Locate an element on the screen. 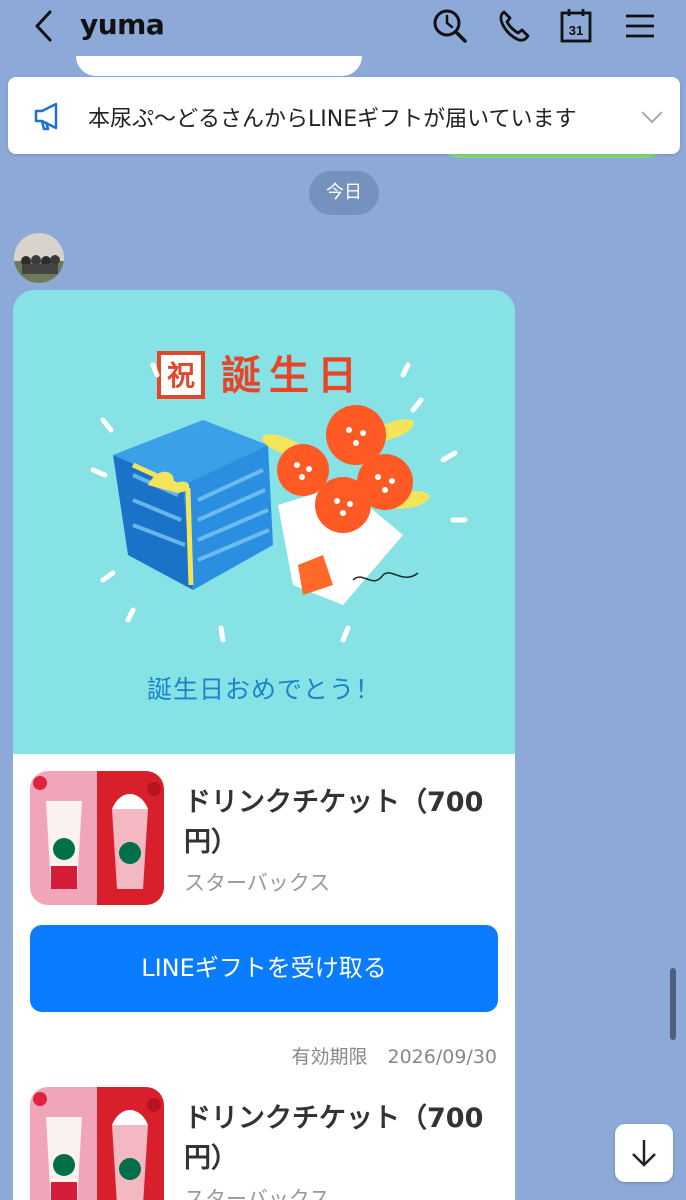  expiry-date: 2026/09/30 is located at coordinates (442, 1057).